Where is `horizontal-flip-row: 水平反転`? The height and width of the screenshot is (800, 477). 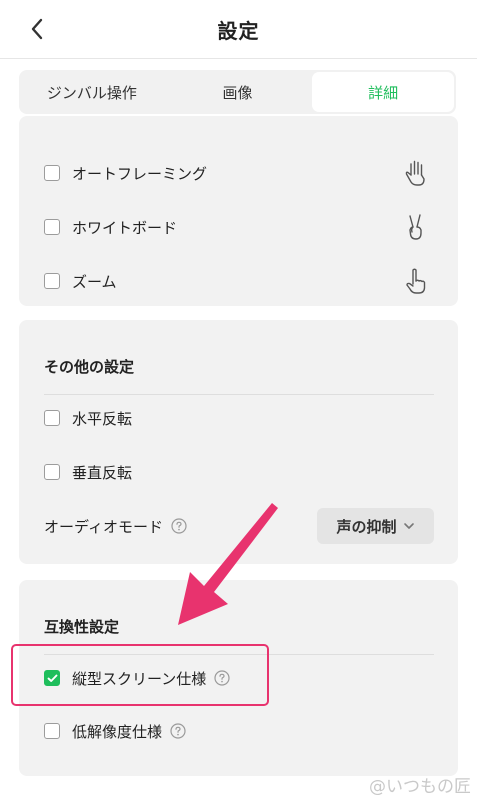 horizontal-flip-row: 水平反転 is located at coordinates (239, 418).